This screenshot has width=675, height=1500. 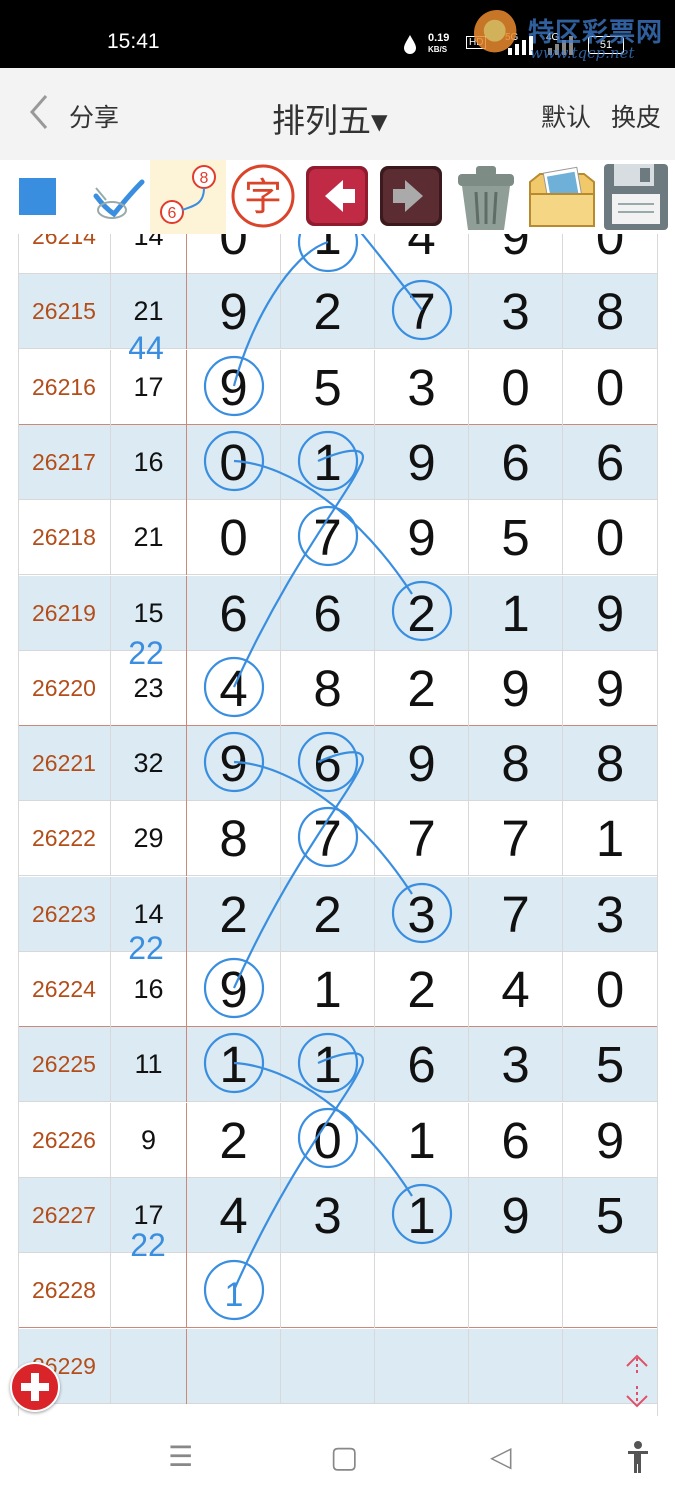 What do you see at coordinates (234, 1295) in the screenshot?
I see `predicted-digit: 1` at bounding box center [234, 1295].